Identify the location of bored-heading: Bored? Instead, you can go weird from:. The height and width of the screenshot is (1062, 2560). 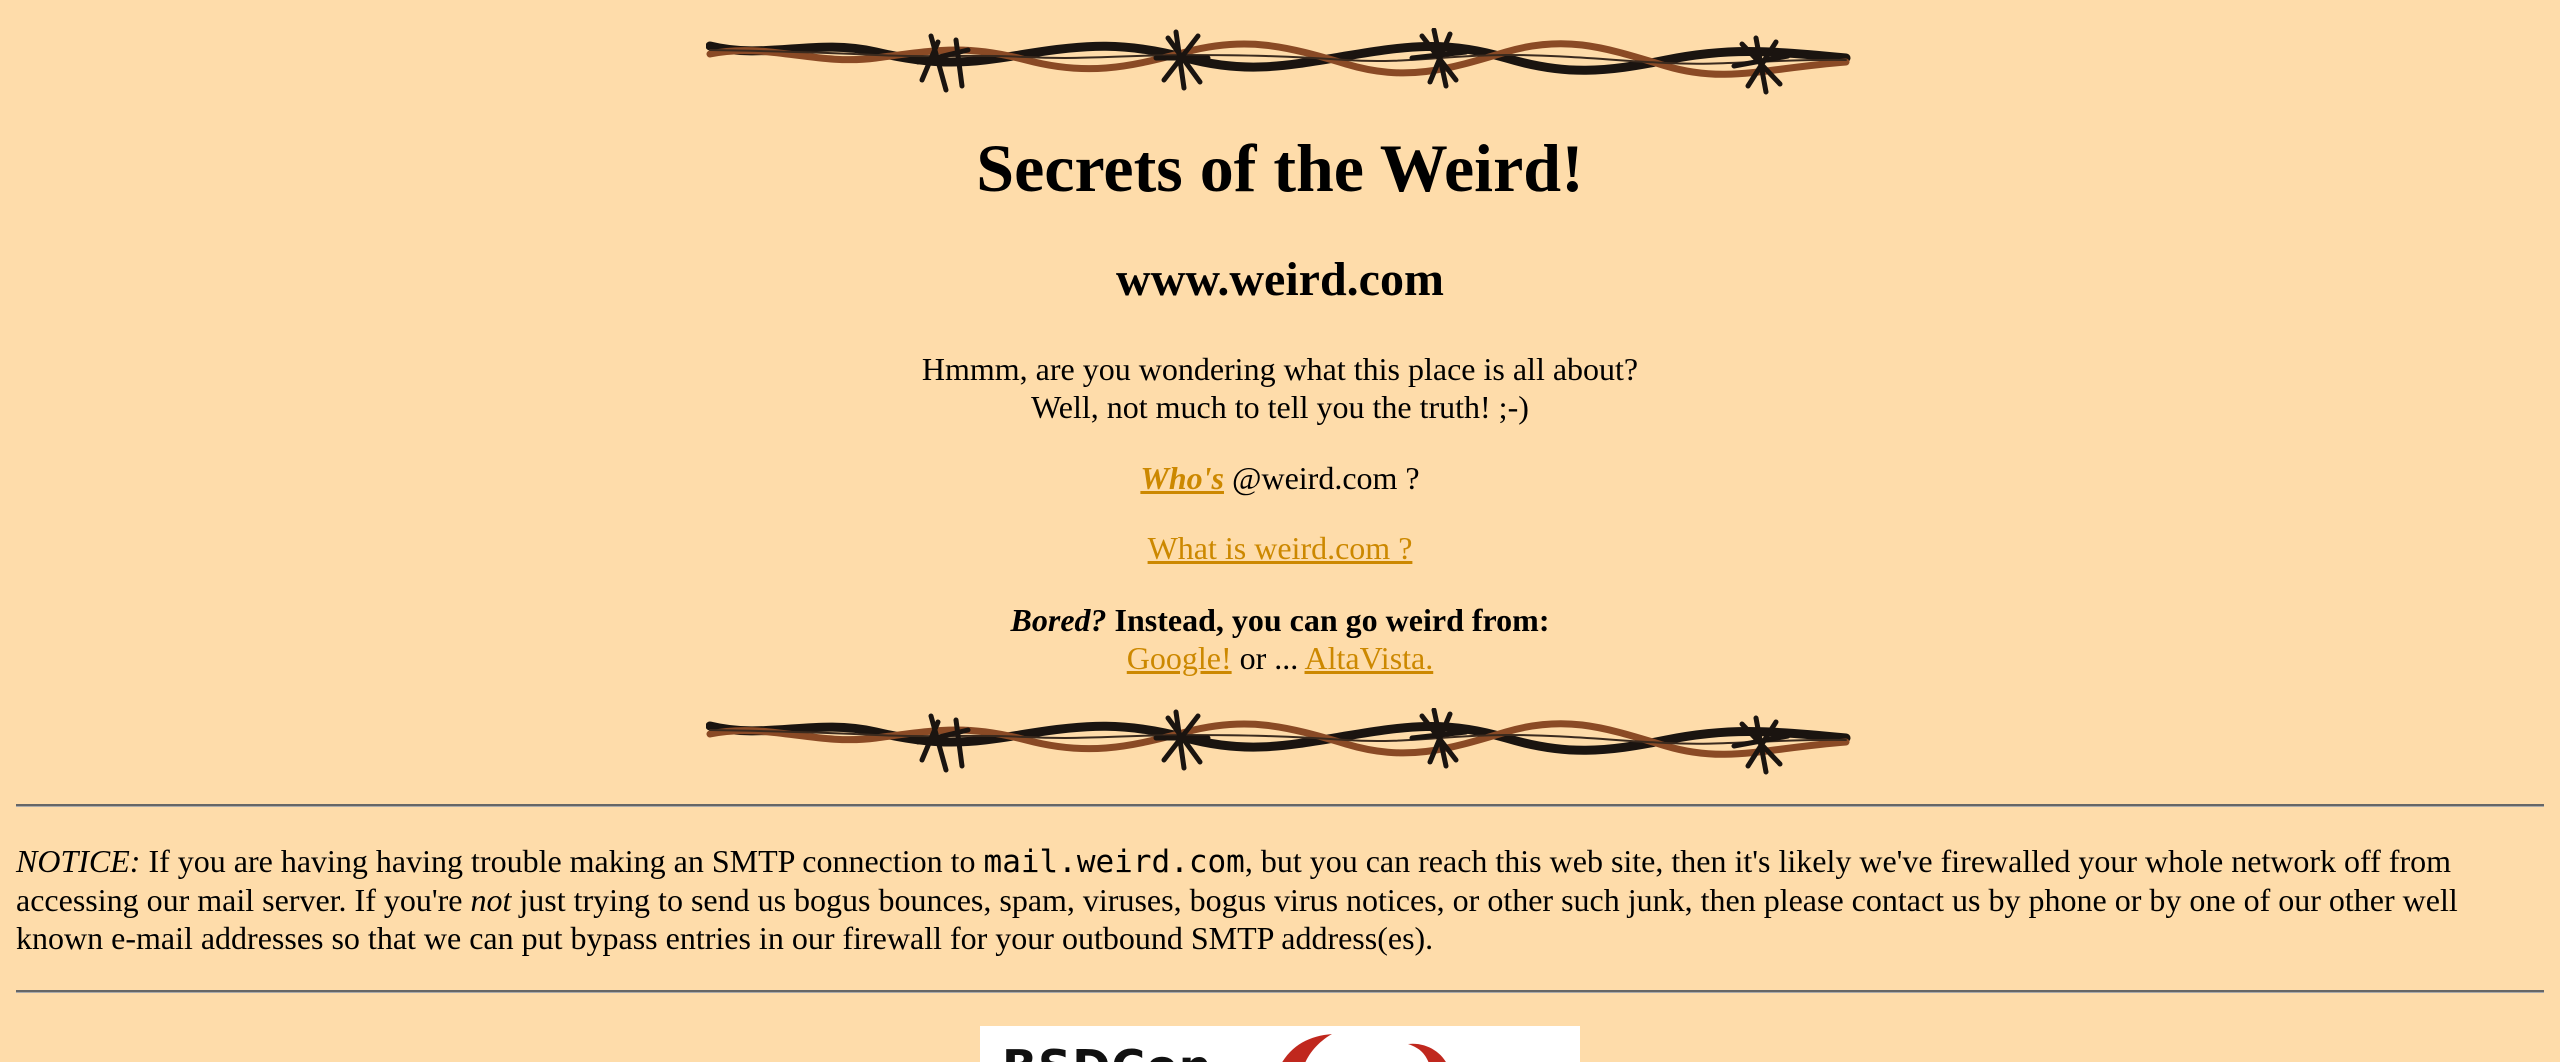
(1280, 620).